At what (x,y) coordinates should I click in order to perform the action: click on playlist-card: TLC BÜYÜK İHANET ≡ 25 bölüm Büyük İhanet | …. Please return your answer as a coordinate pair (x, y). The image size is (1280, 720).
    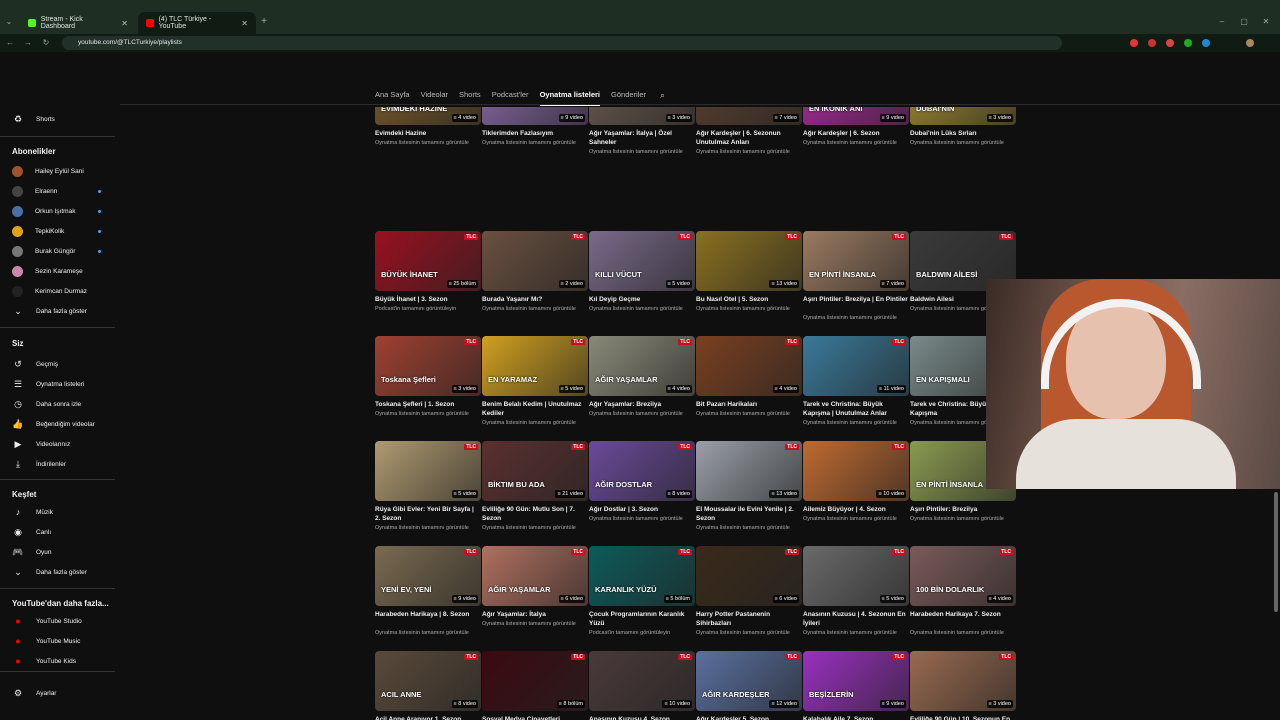
    Looking at the image, I should click on (428, 281).